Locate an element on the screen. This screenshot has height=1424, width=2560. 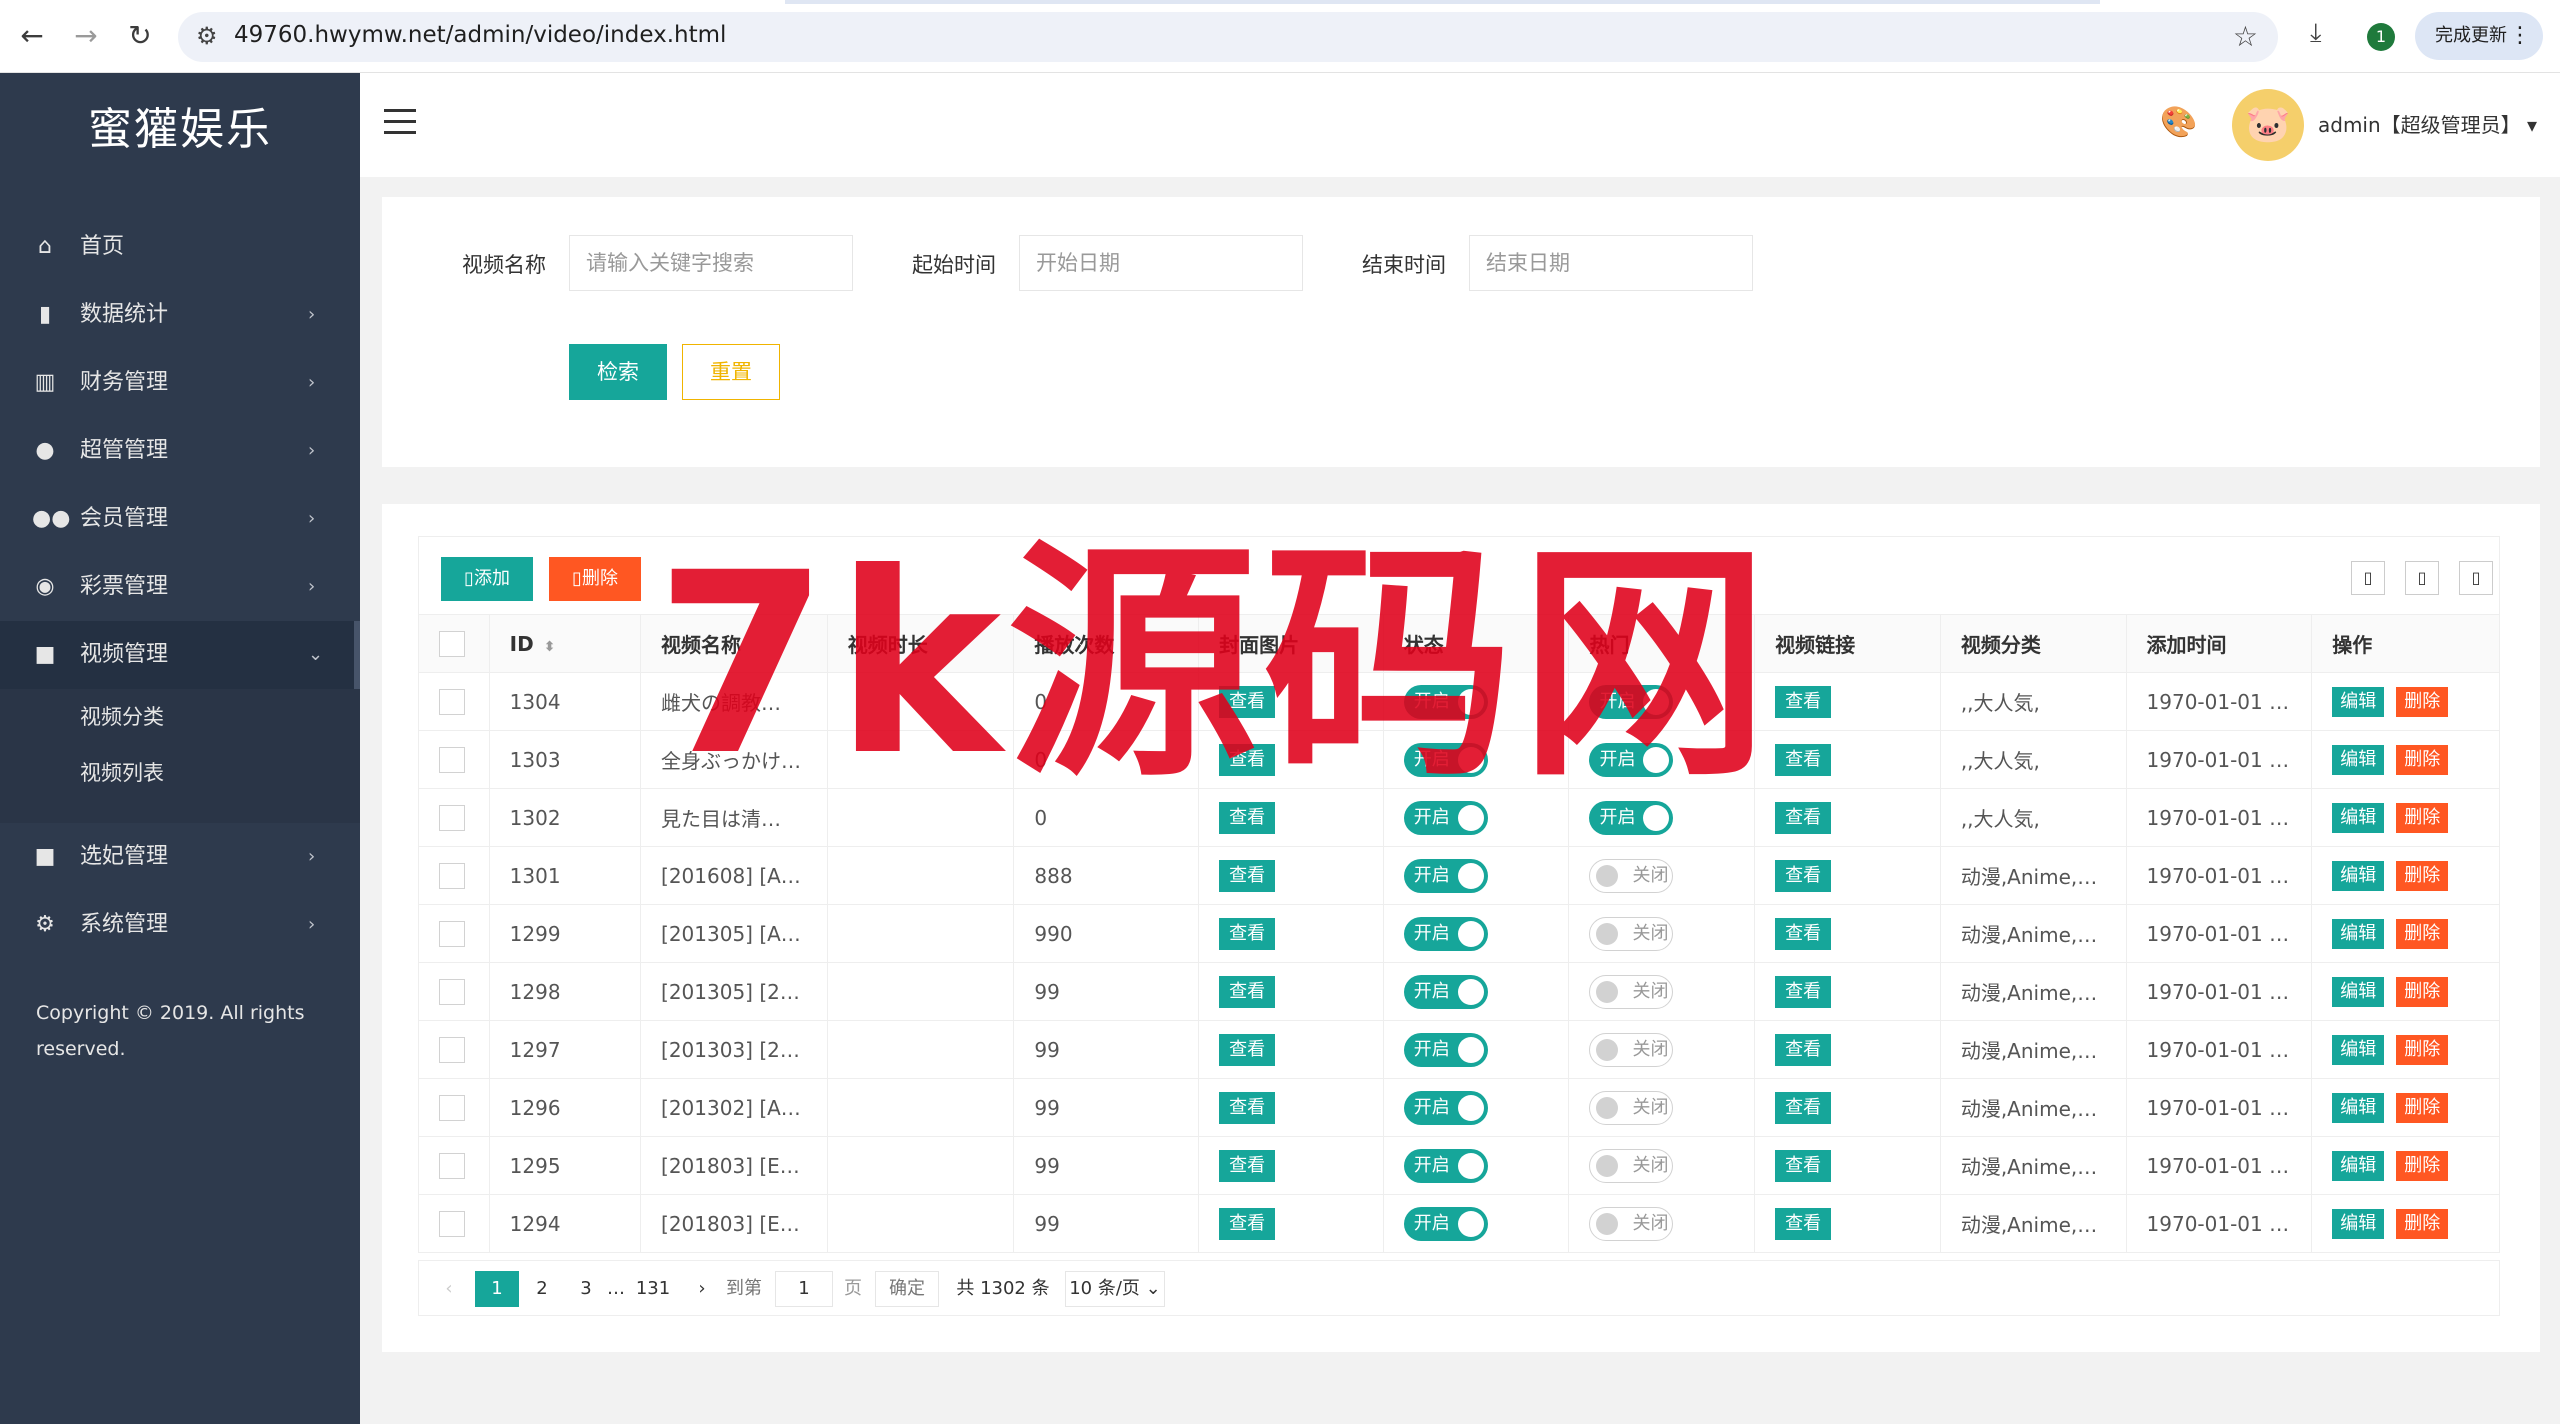
goto-confirm-button: 确定 is located at coordinates (907, 1289).